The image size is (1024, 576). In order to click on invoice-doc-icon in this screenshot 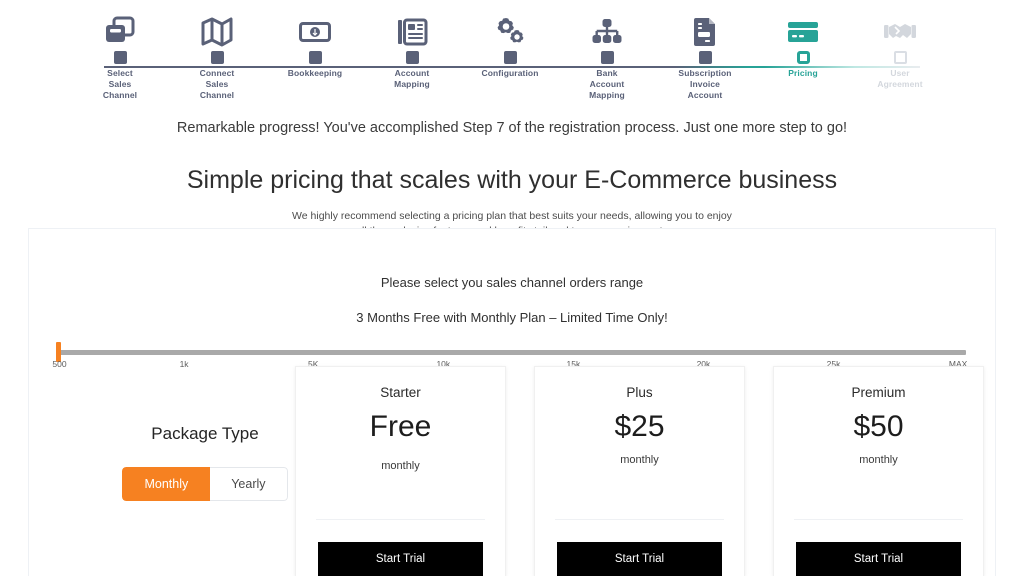, I will do `click(705, 25)`.